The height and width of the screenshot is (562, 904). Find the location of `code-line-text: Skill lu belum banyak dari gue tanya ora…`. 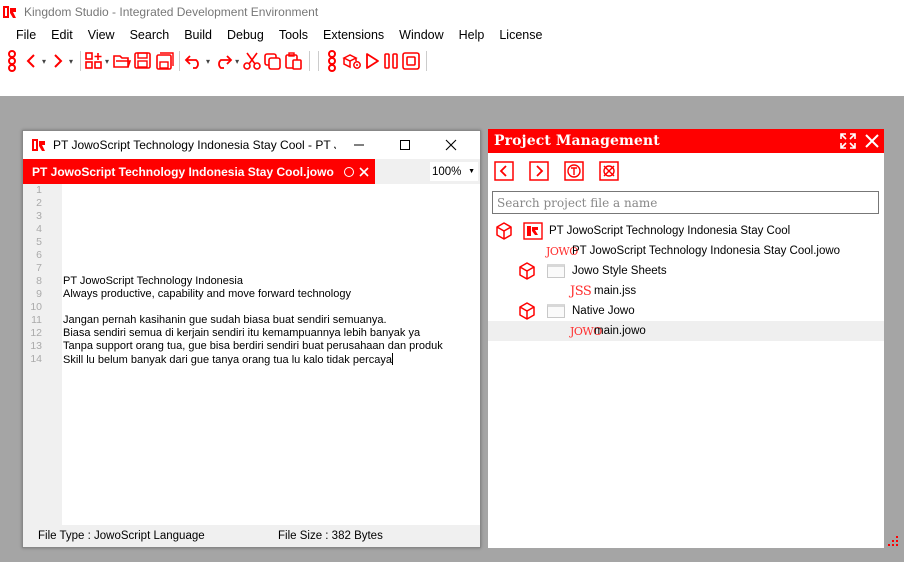

code-line-text: Skill lu belum banyak dari gue tanya ora… is located at coordinates (227, 360).